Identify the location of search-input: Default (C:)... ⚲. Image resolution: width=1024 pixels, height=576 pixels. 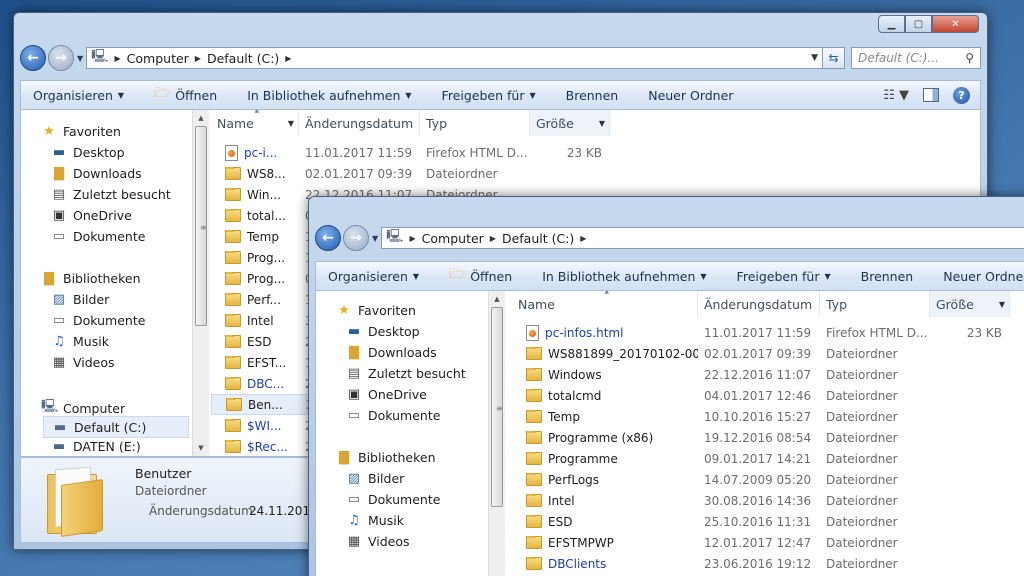
(916, 58).